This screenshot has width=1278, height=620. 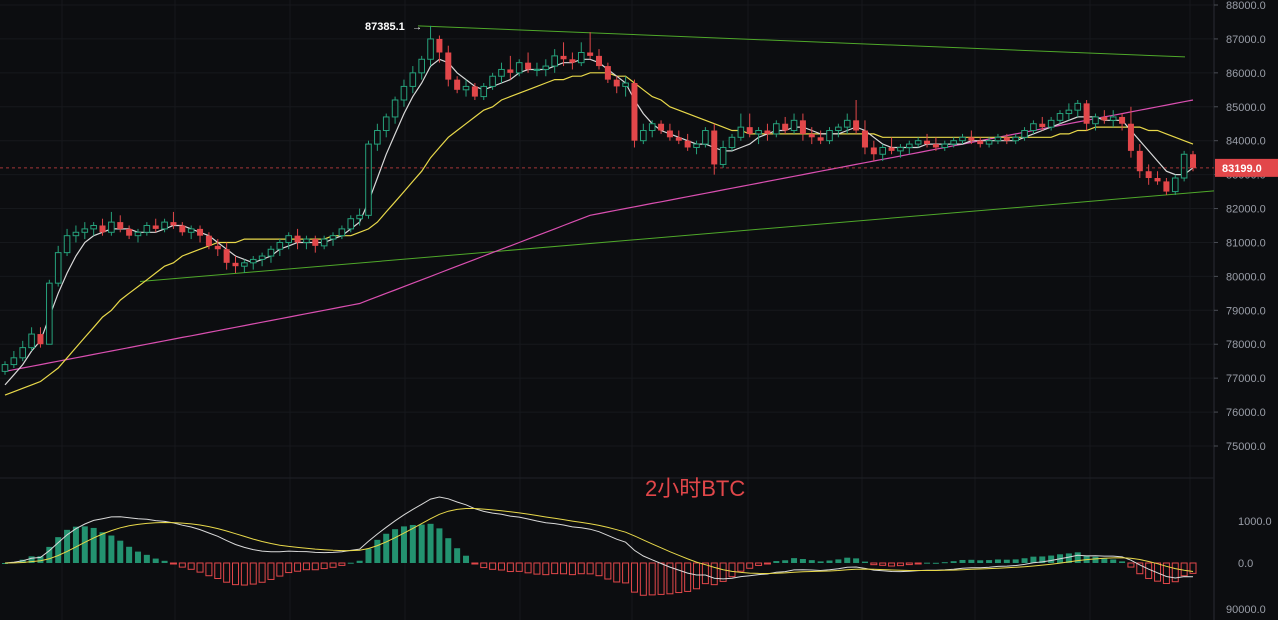 I want to click on y-tick-label: 78000.0, so click(x=1246, y=345).